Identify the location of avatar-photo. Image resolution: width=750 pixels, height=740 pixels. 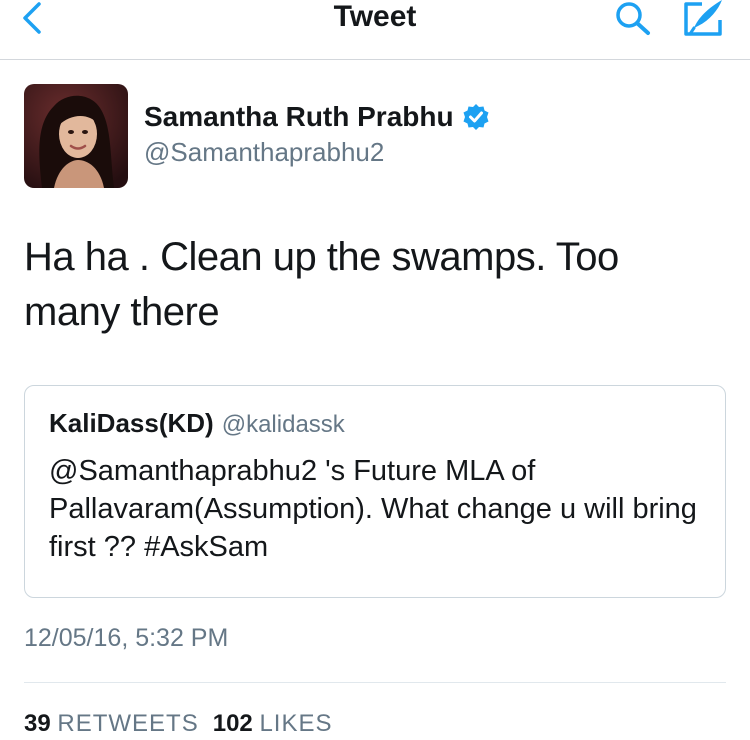
(76, 136).